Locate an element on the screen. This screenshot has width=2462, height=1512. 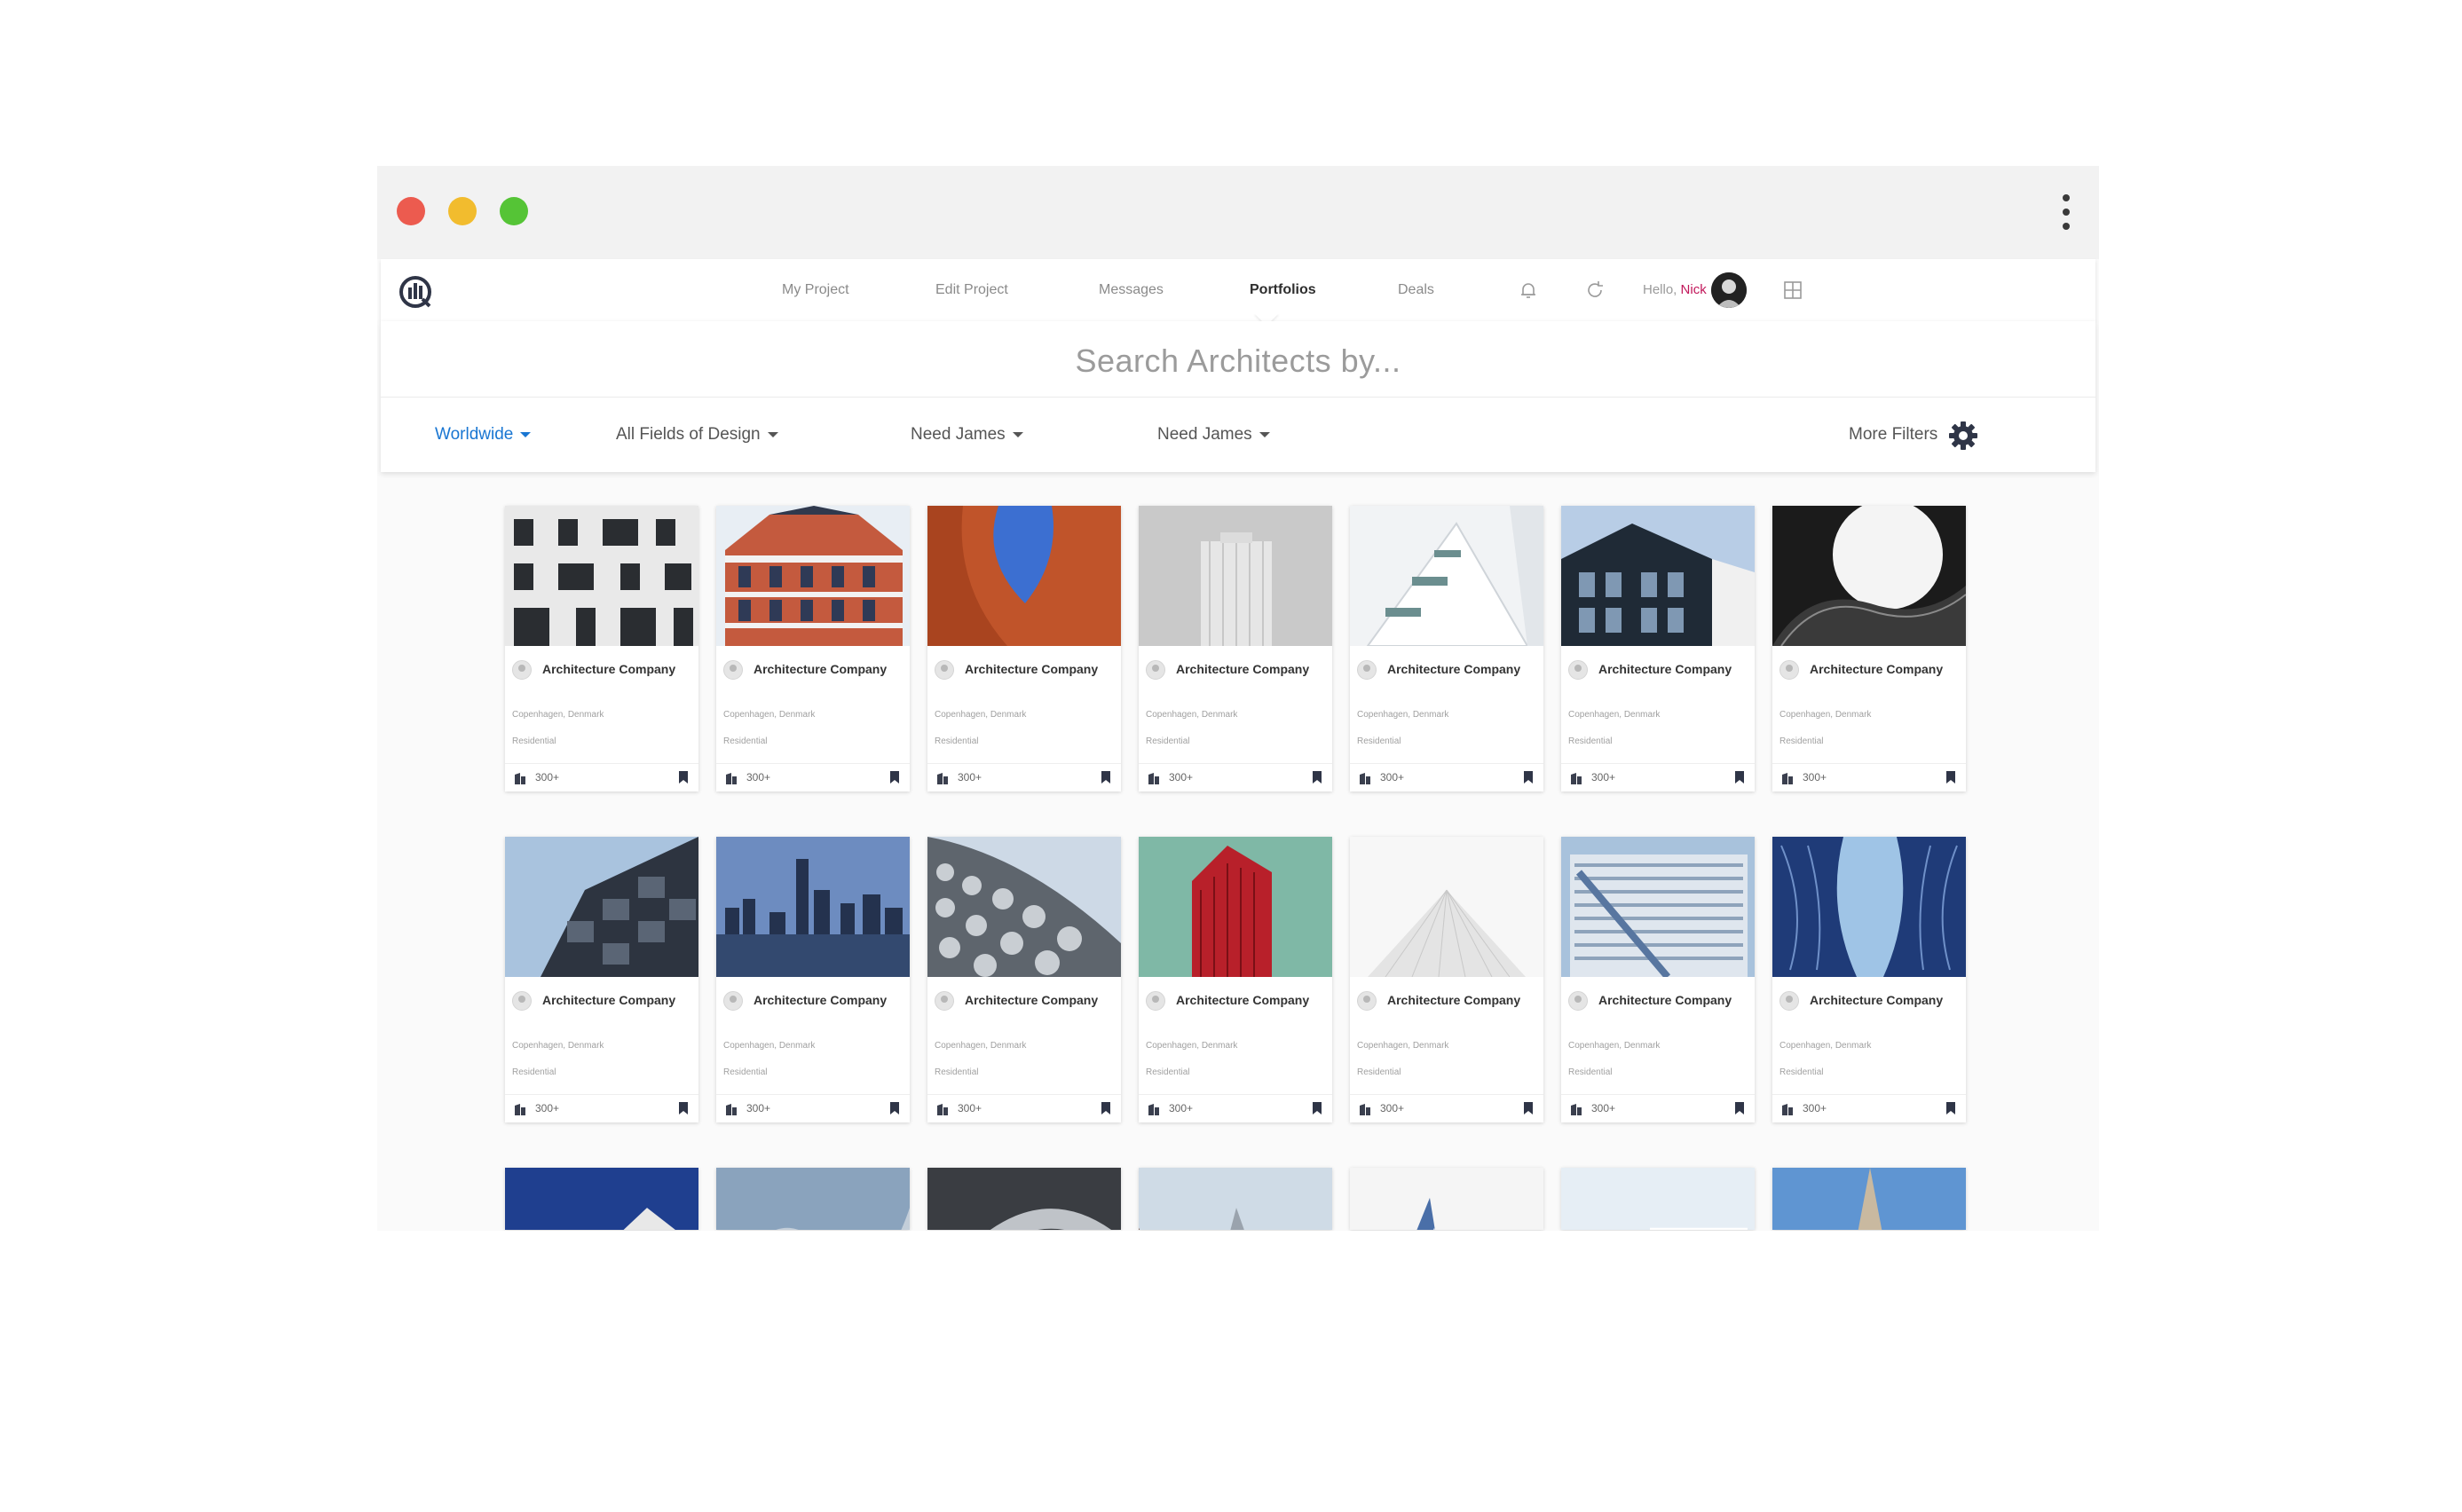
refresh-icon is located at coordinates (1595, 291).